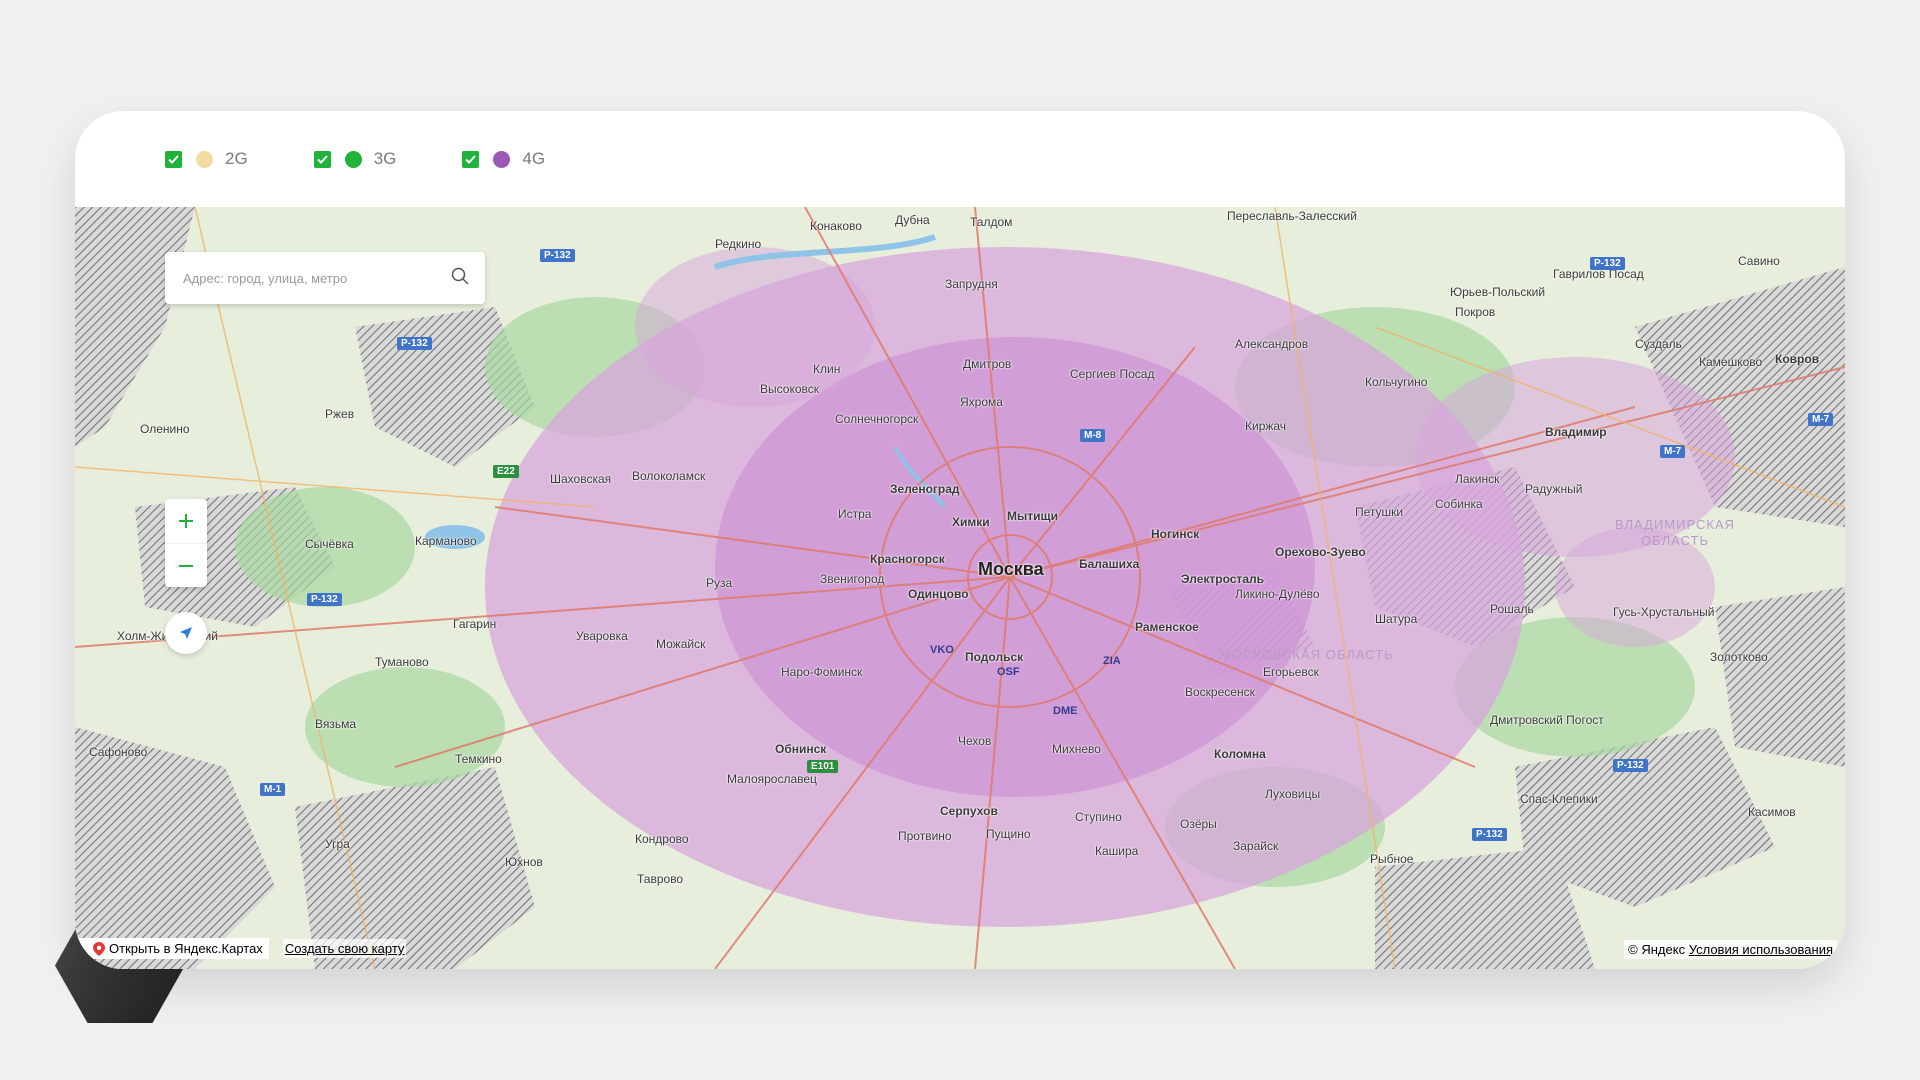  What do you see at coordinates (1167, 627) in the screenshot?
I see `city-label: Раменское` at bounding box center [1167, 627].